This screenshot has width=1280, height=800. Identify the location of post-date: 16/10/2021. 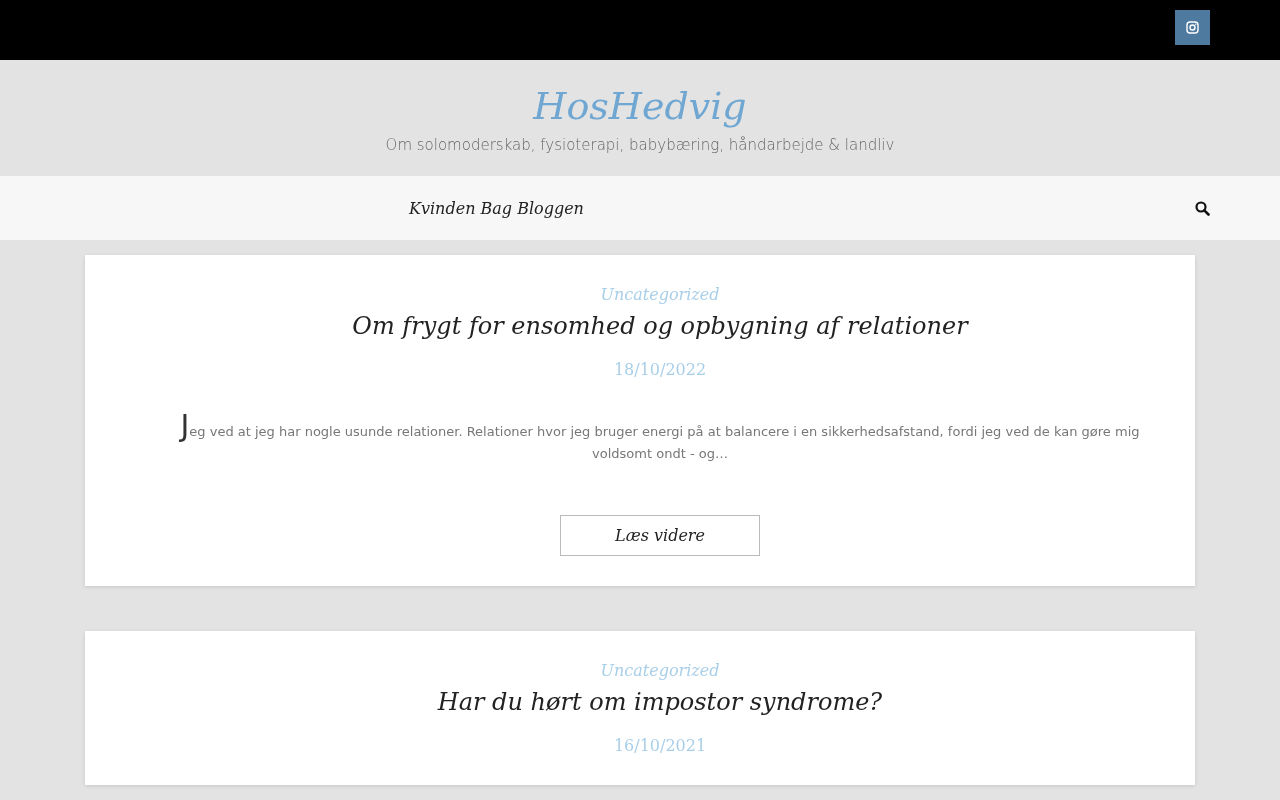
(660, 745).